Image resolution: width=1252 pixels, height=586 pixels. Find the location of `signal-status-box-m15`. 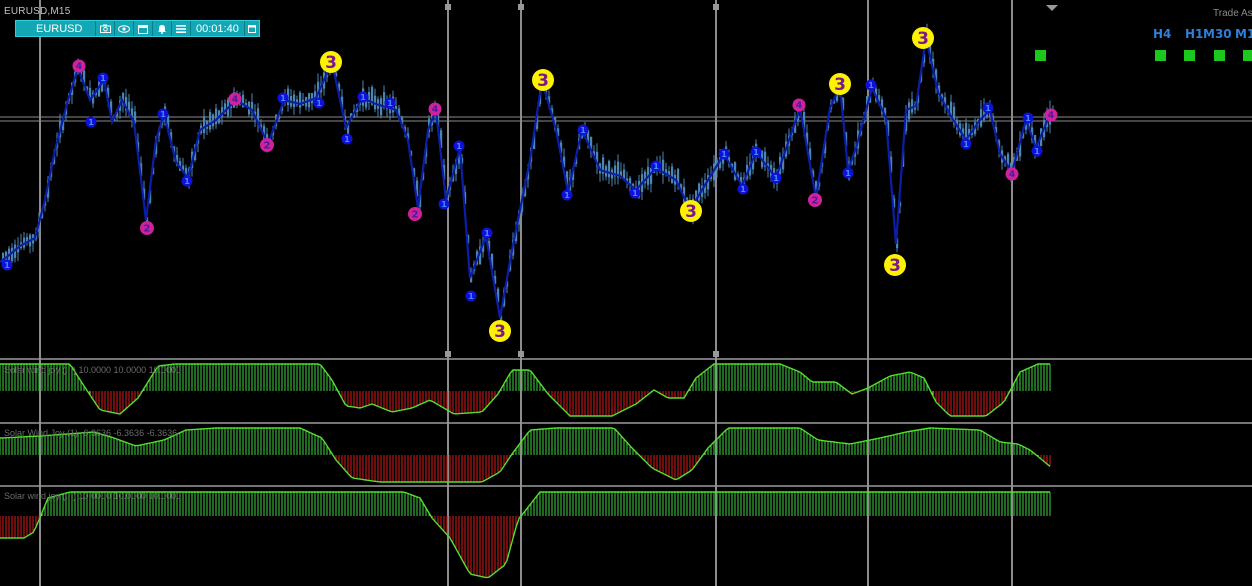

signal-status-box-m15 is located at coordinates (1247, 55).